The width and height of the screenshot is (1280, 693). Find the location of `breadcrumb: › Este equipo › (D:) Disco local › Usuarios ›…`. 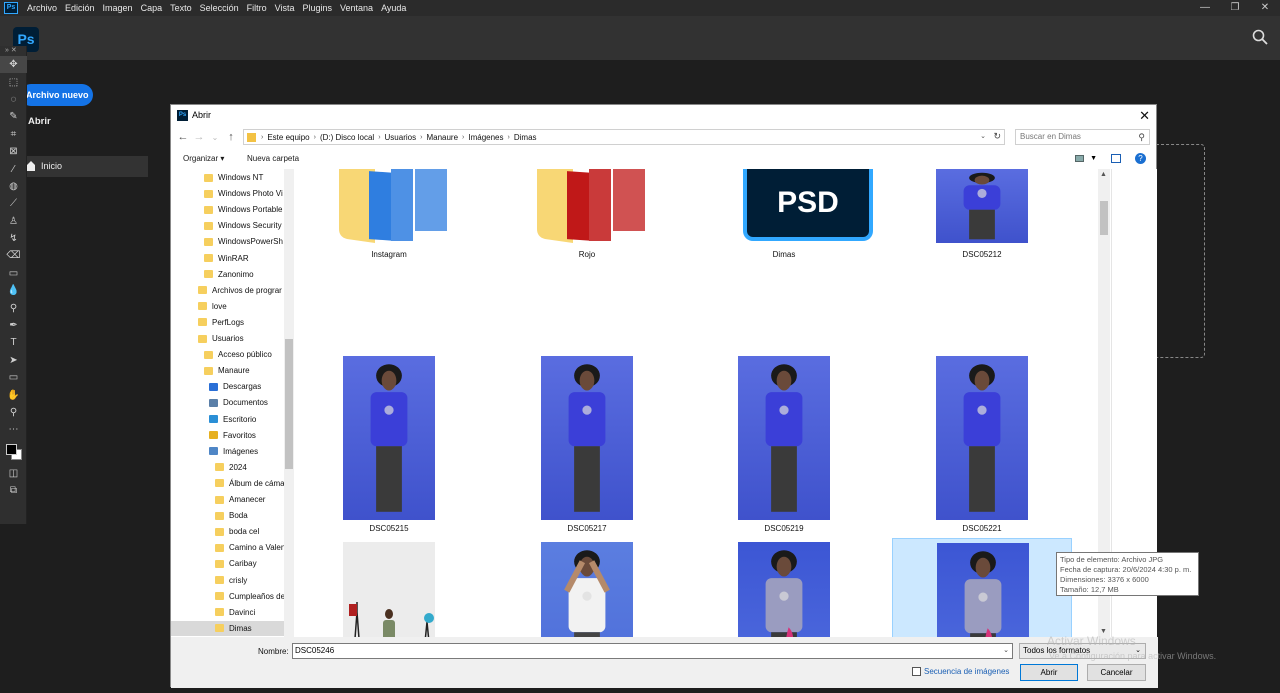

breadcrumb: › Este equipo › (D:) Disco local › Usuarios ›… is located at coordinates (624, 137).